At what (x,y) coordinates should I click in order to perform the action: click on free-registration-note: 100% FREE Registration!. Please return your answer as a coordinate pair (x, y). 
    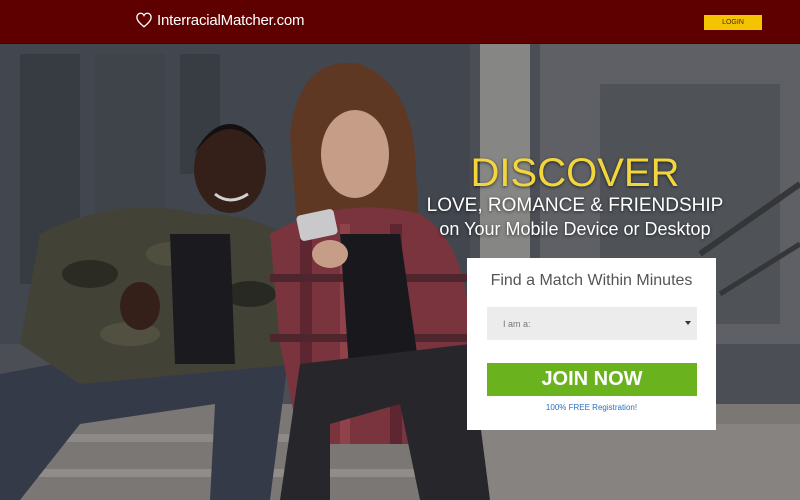
    Looking at the image, I should click on (591, 407).